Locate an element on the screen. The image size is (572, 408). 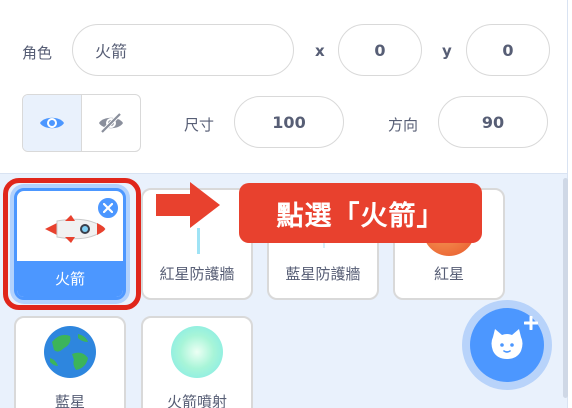
sprite-name-input: 火箭 is located at coordinates (183, 50).